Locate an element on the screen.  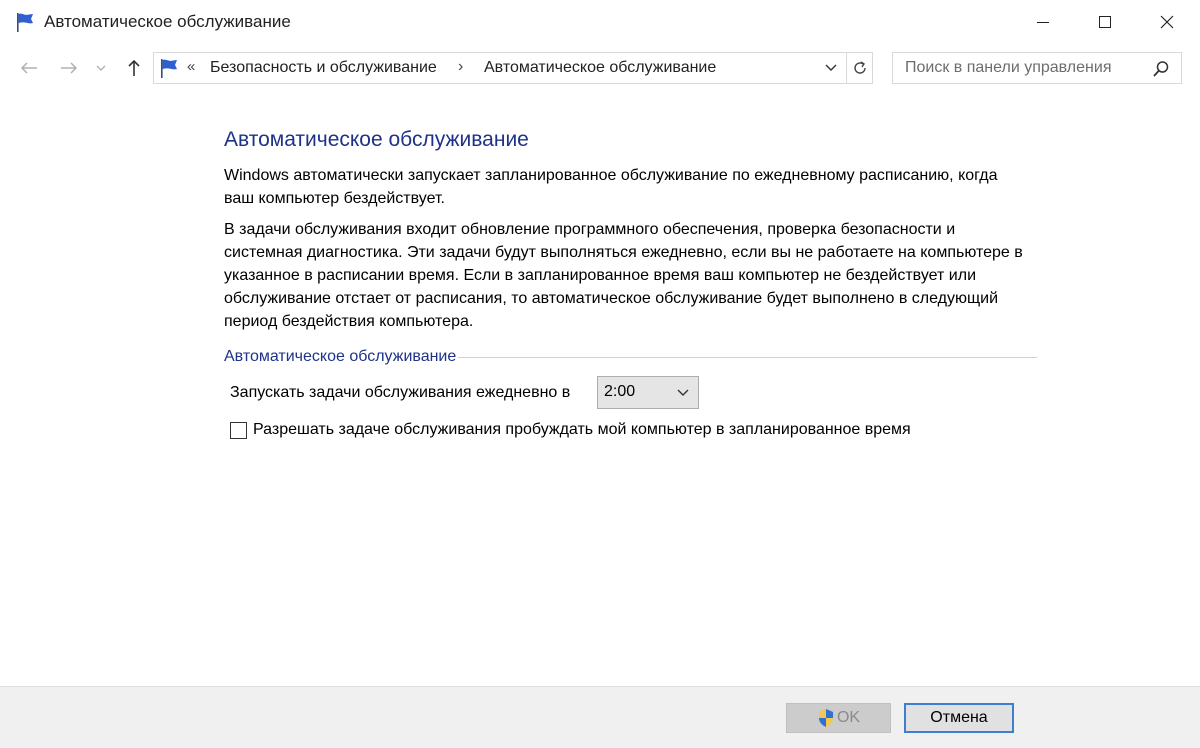
minimize-button is located at coordinates (1043, 22).